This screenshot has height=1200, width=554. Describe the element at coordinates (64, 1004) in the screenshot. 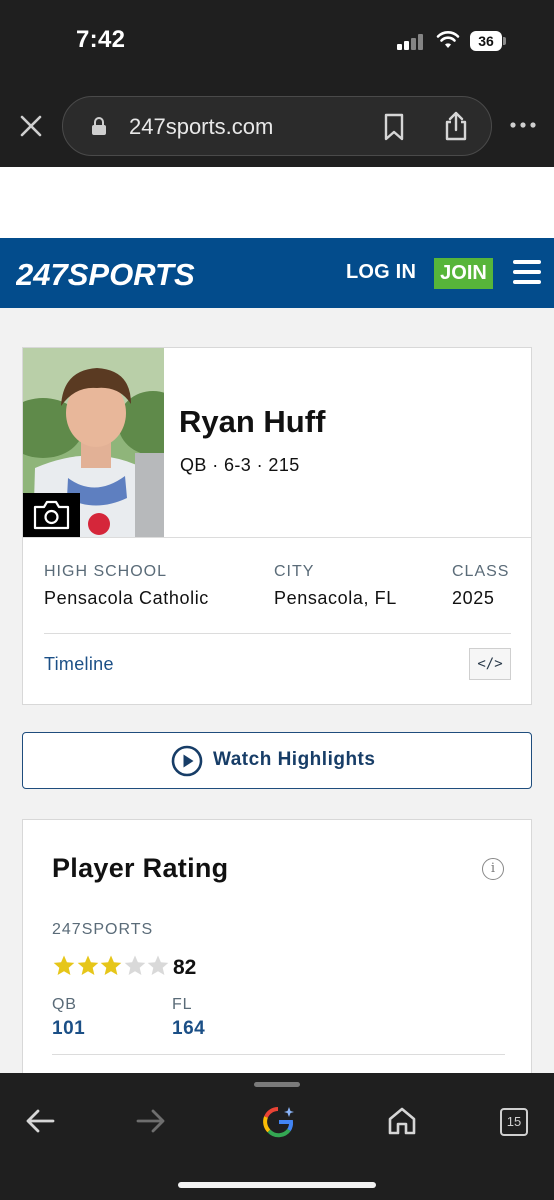

I see `position-rank-label: QB` at that location.